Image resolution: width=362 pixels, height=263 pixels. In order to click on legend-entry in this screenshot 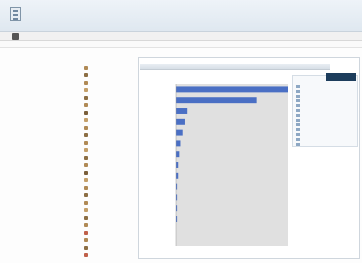, I will do `click(326, 144)`.